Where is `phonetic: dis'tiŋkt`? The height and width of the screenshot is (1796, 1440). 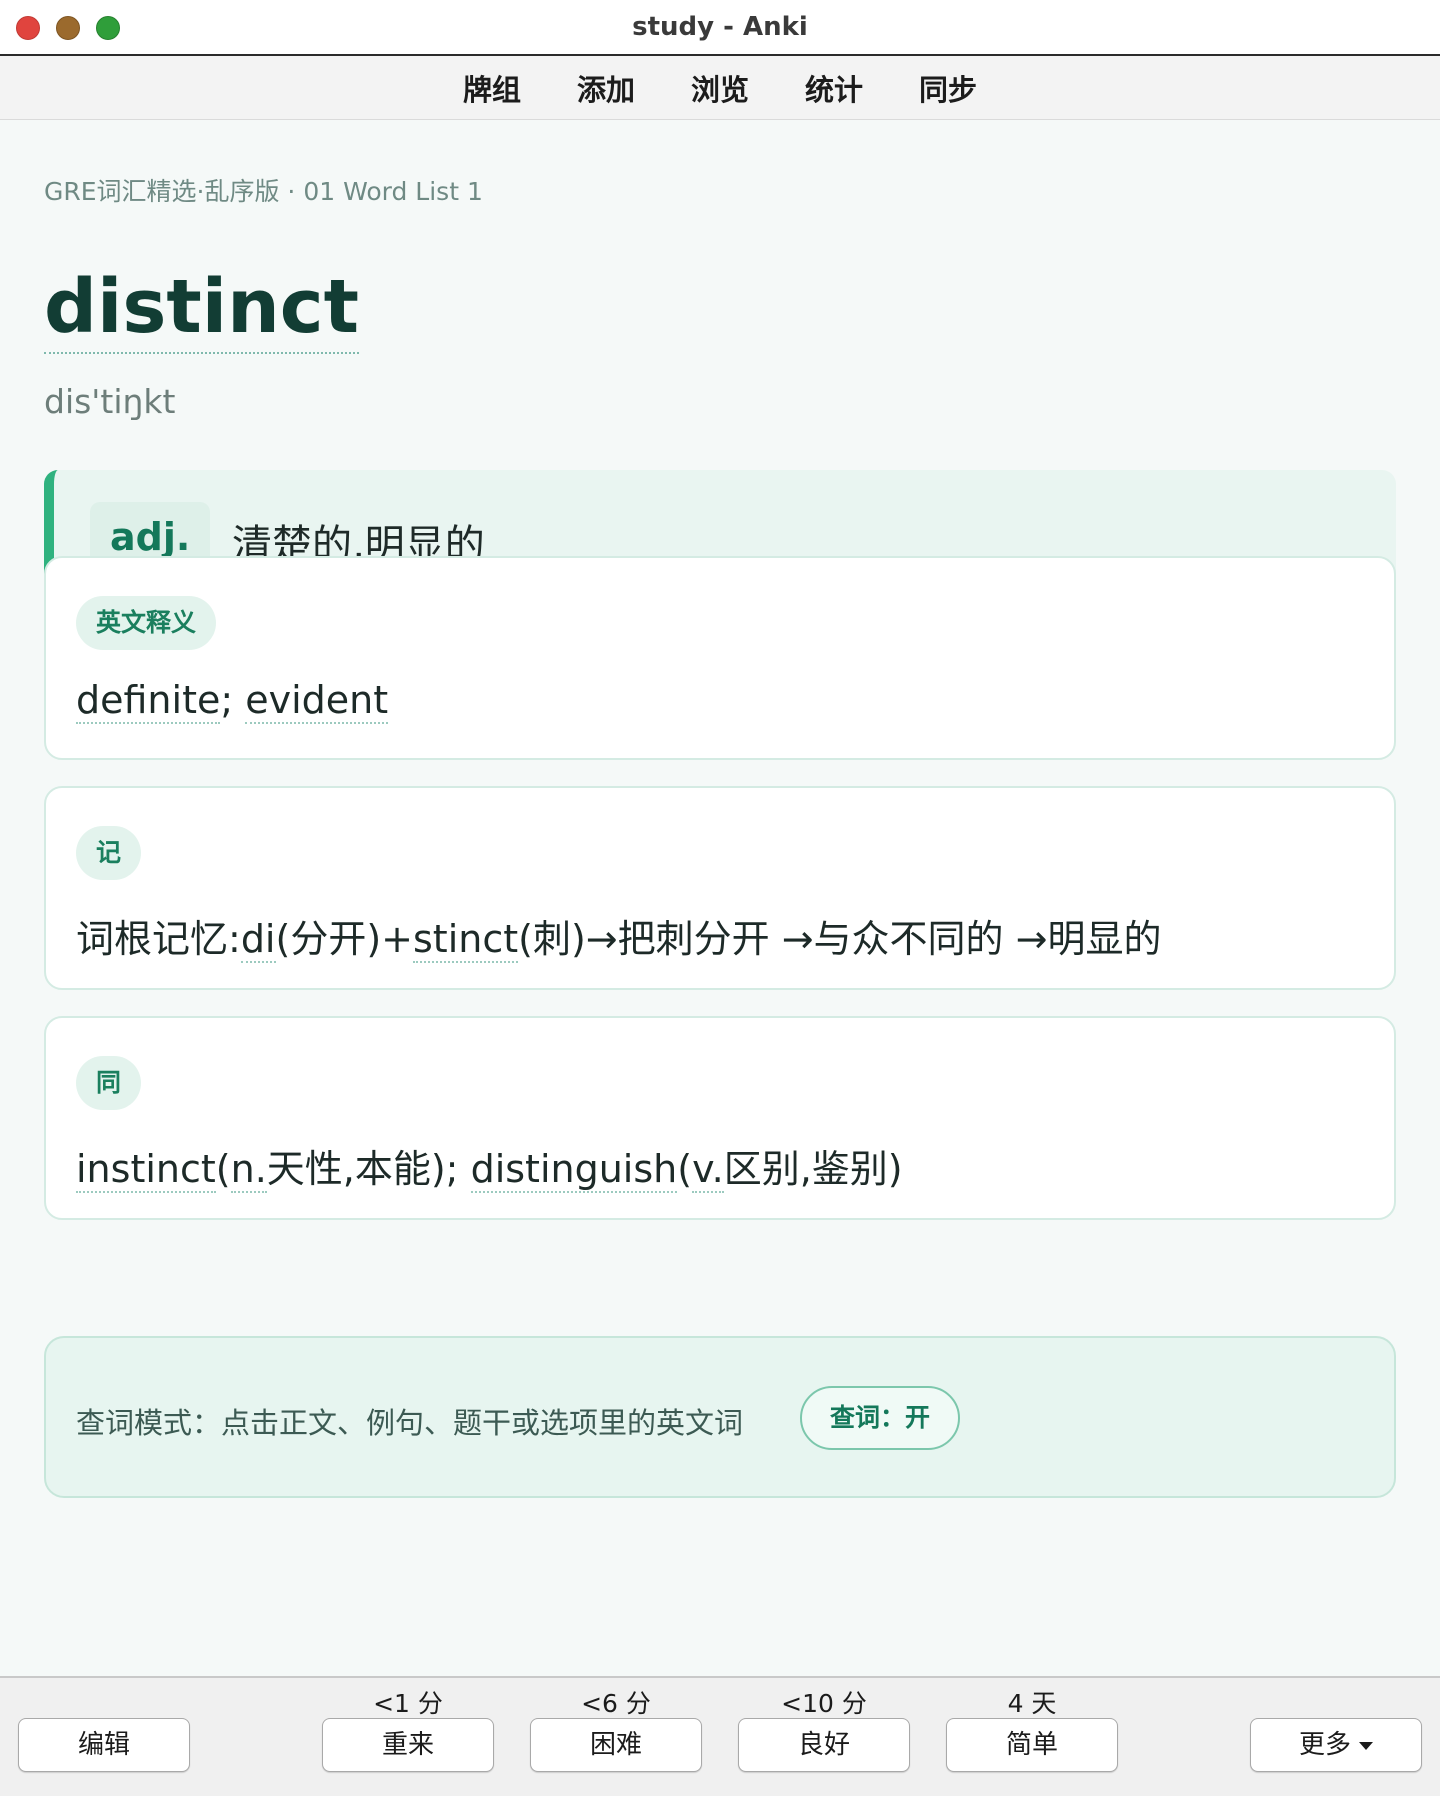
phonetic: dis'tiŋkt is located at coordinates (110, 401).